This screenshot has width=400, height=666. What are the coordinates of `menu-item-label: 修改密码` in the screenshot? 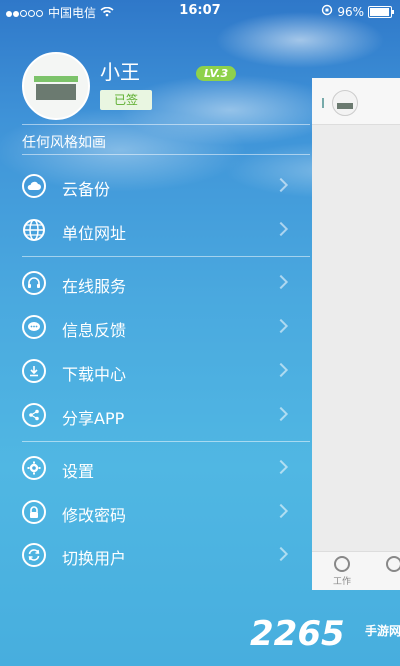 It's located at (94, 515).